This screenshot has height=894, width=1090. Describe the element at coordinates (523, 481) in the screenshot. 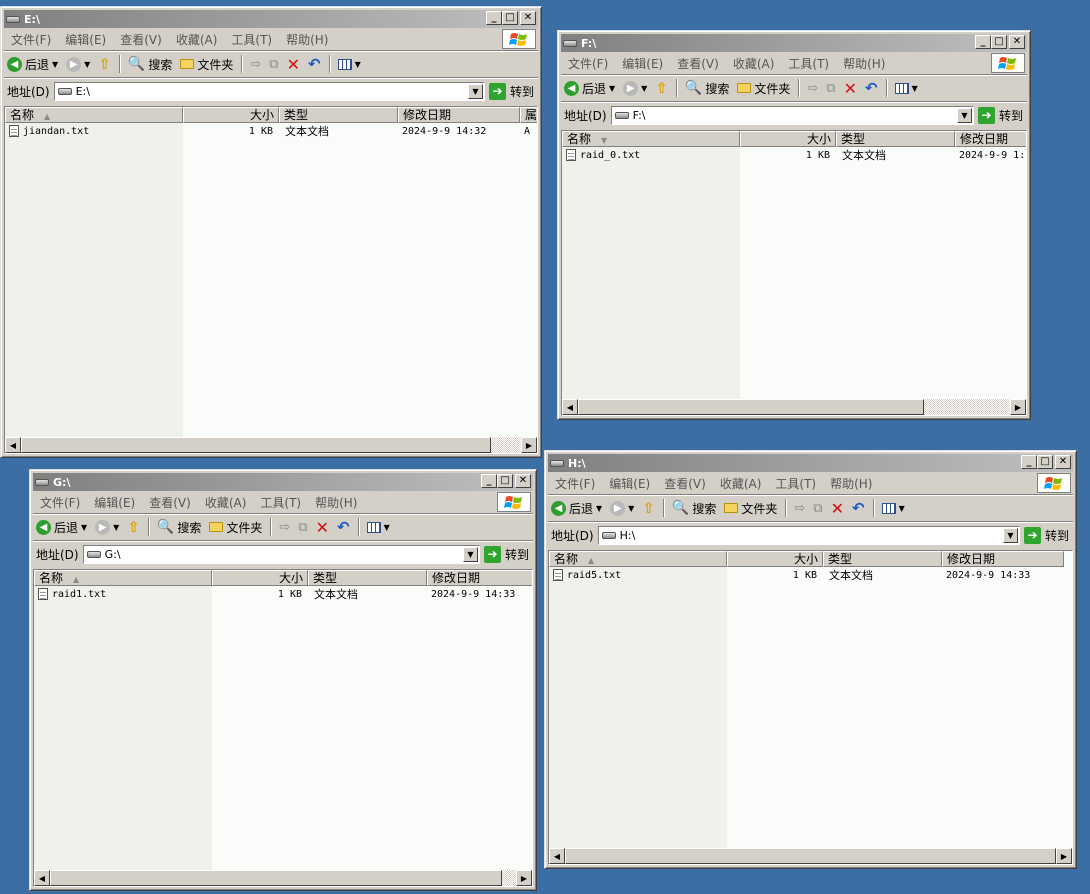

I see `close-button: ✕` at that location.